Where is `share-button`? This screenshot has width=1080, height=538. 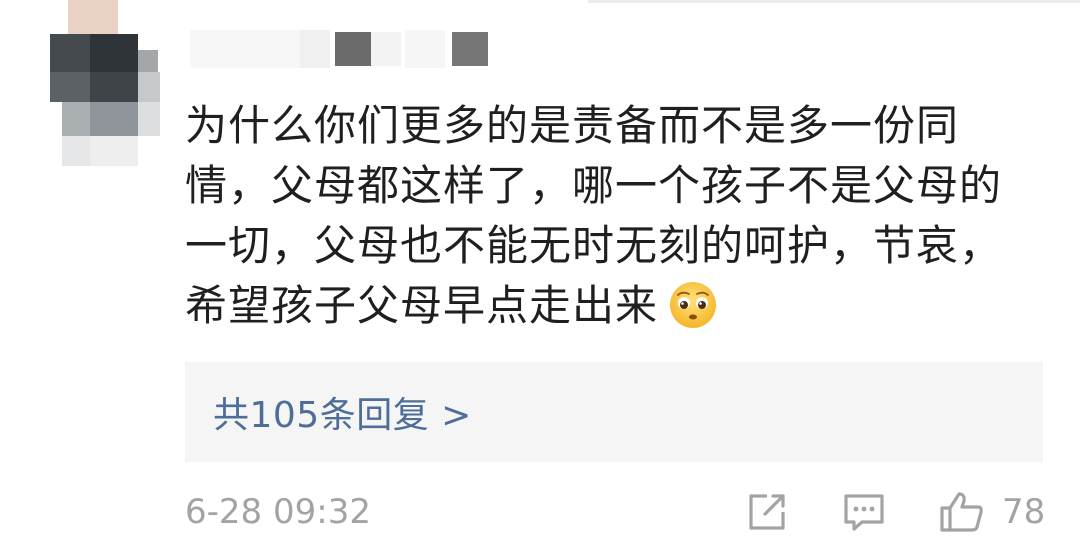 share-button is located at coordinates (767, 512).